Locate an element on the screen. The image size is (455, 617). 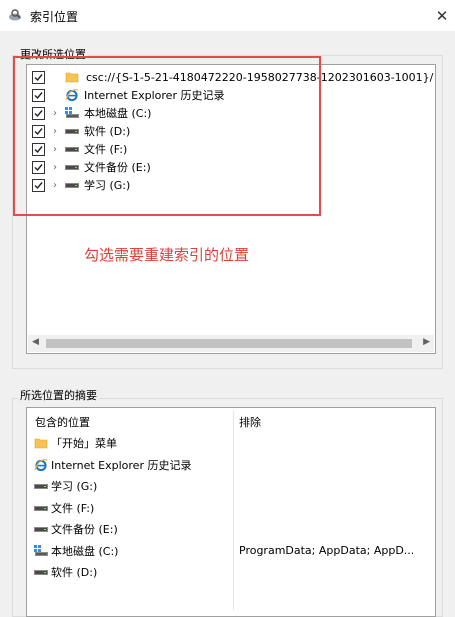
summary-location-label: 本地磁盘 (C:) is located at coordinates (85, 551).